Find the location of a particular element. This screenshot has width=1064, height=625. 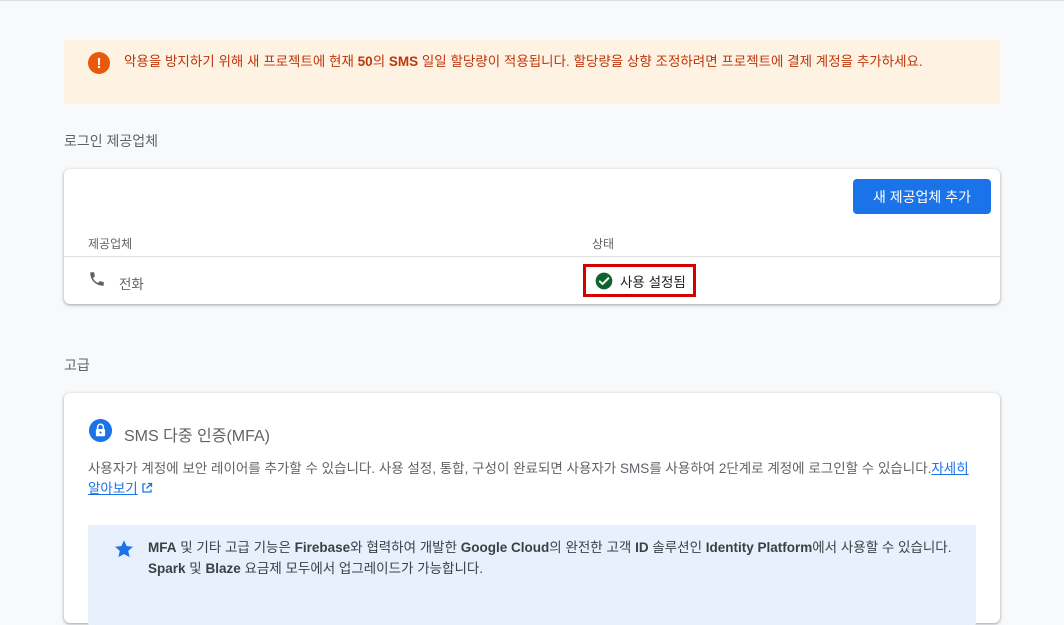

status-enabled-highlight: 사용 설정됨 is located at coordinates (639, 280).